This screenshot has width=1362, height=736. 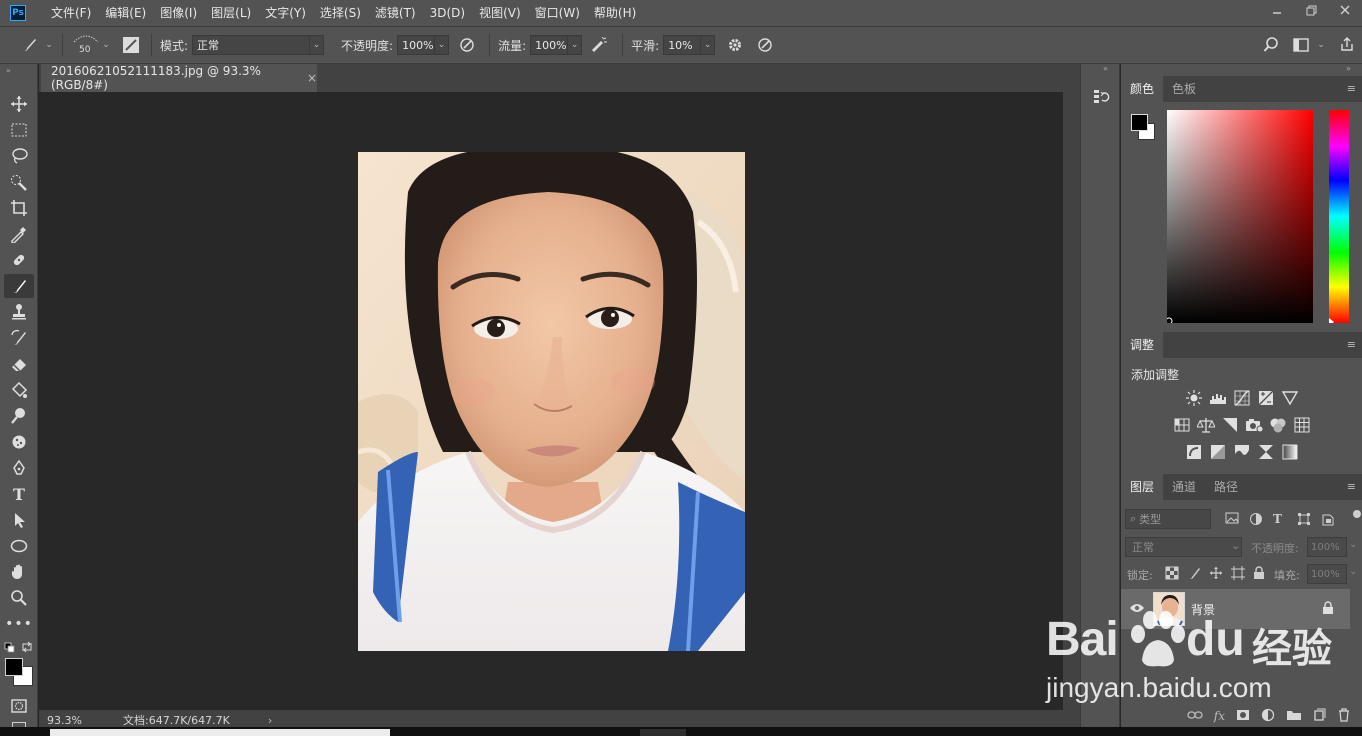 I want to click on eyedropper-tool-icon, so click(x=19, y=234).